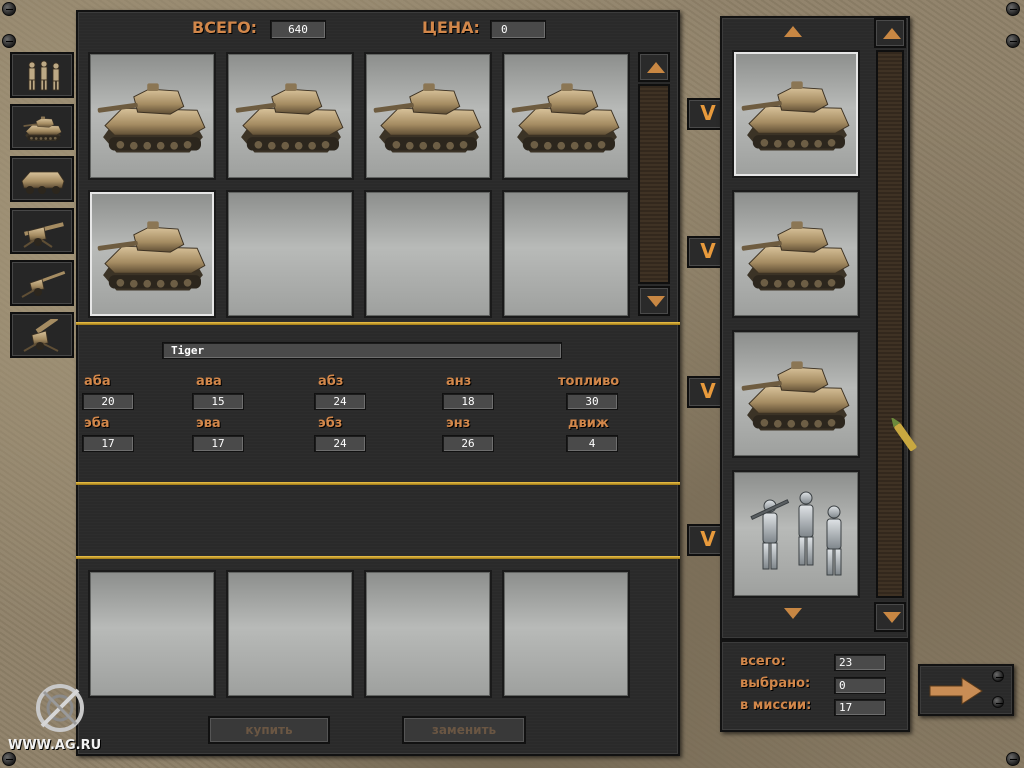 This screenshot has height=768, width=1024. I want to click on arrow-right-icon, so click(956, 691).